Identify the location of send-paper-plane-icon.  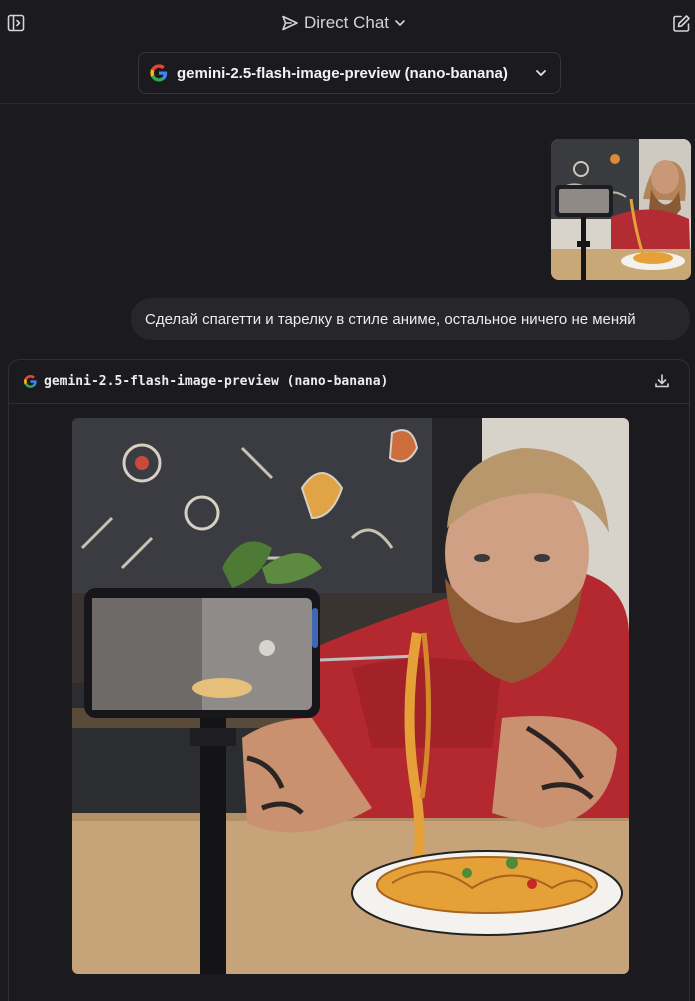
(290, 23).